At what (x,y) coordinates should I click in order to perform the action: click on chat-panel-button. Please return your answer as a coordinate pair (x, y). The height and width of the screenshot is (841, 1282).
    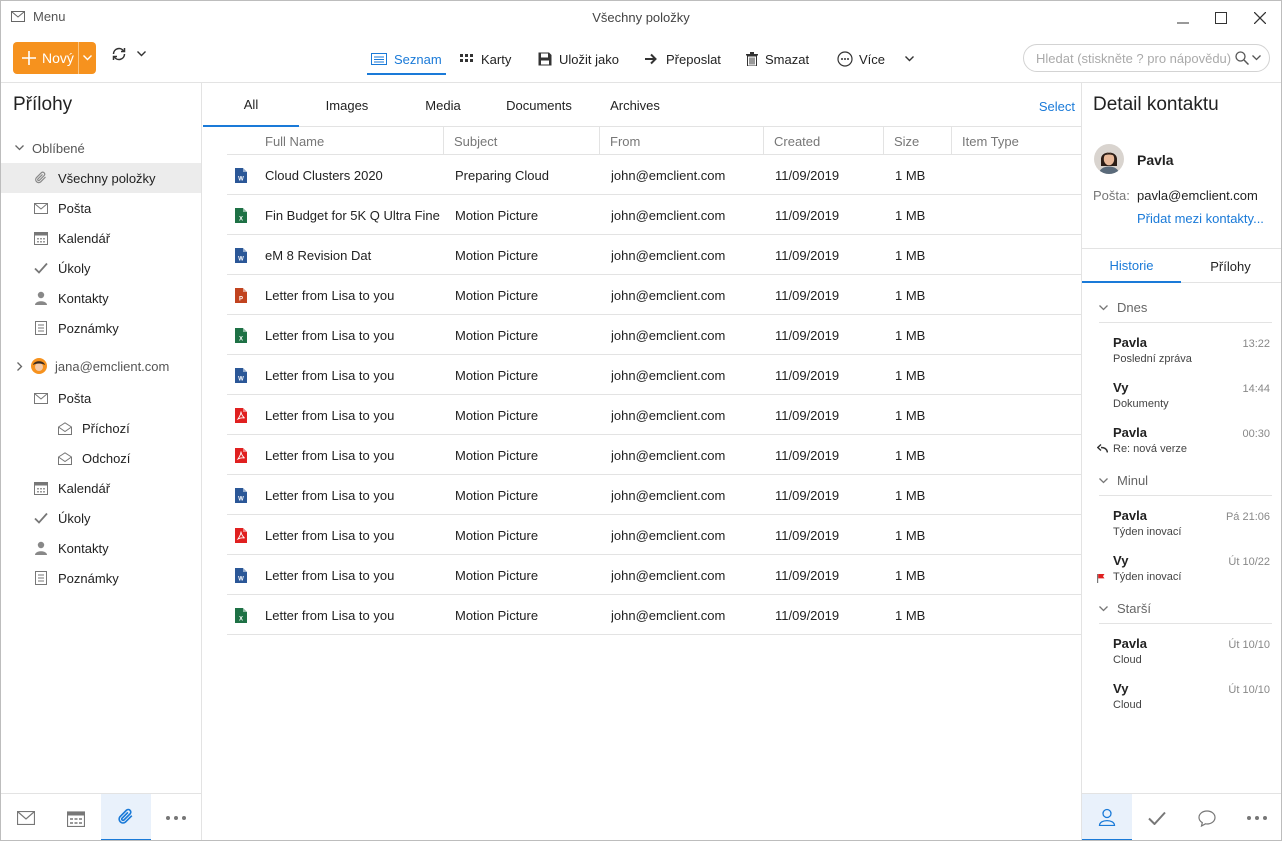
    Looking at the image, I should click on (1207, 817).